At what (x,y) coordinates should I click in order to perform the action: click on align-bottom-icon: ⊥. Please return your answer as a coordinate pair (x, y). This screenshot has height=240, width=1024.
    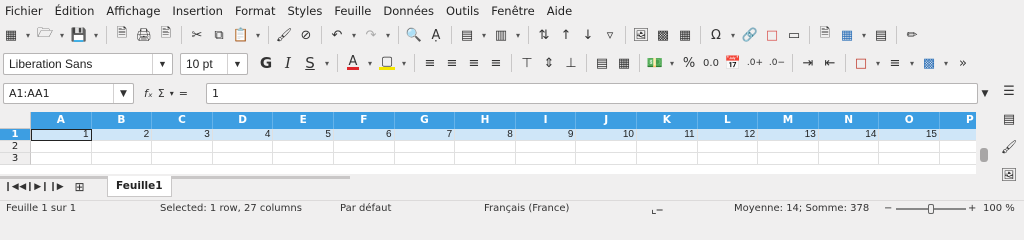
    Looking at the image, I should click on (571, 63).